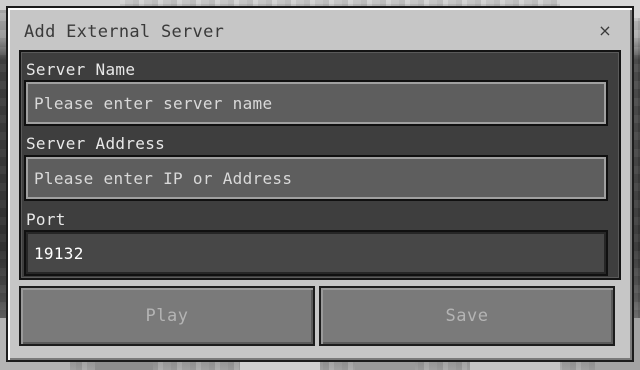 This screenshot has width=640, height=370. What do you see at coordinates (605, 31) in the screenshot?
I see `close-icon: ×` at bounding box center [605, 31].